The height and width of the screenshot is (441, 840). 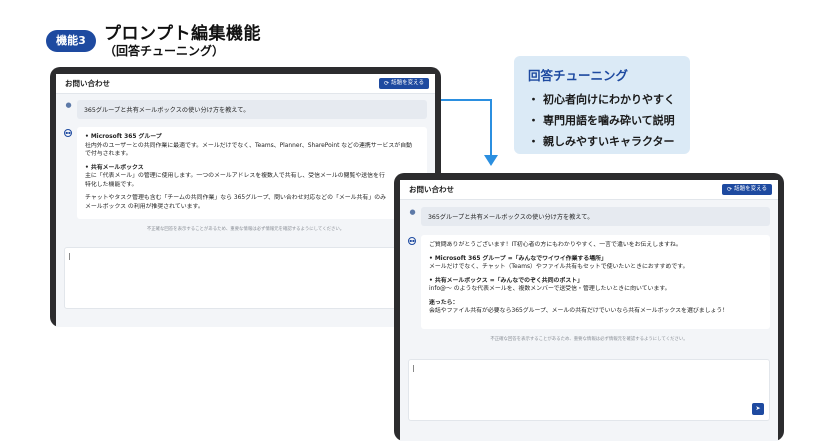 I want to click on connector-arrow-vertical, so click(x=491, y=128).